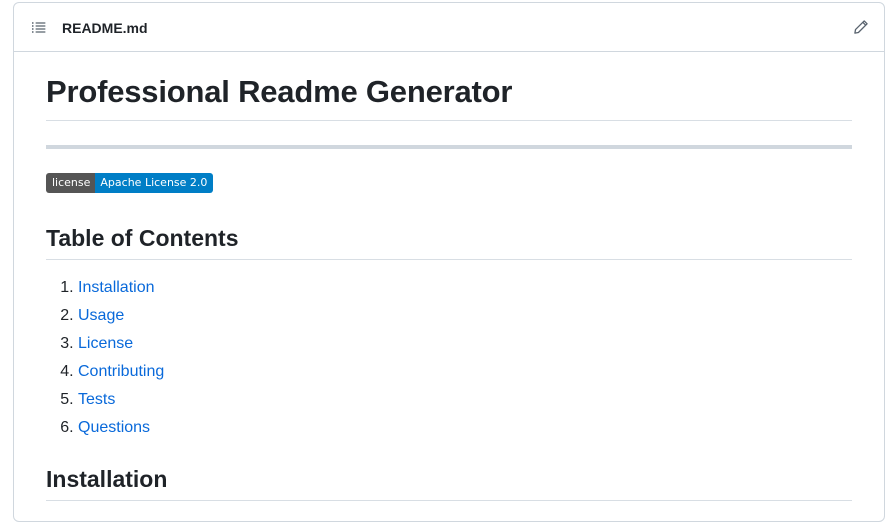  I want to click on list-unordered-icon, so click(39, 28).